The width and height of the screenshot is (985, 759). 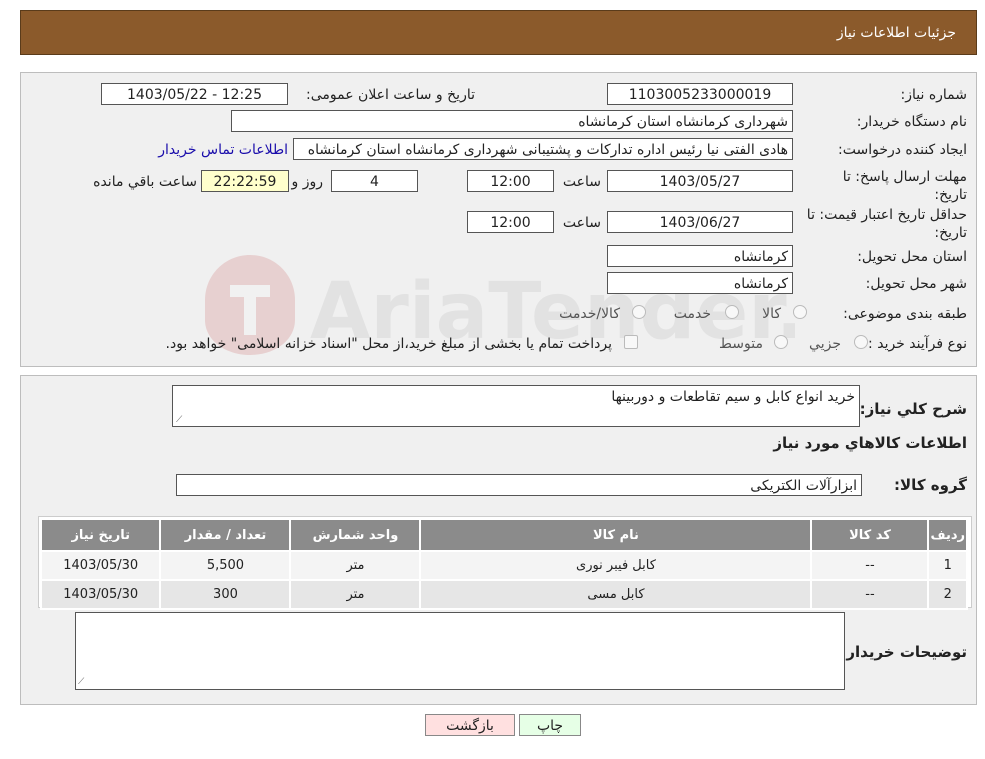 I want to click on buyer-notes-field, so click(x=460, y=651).